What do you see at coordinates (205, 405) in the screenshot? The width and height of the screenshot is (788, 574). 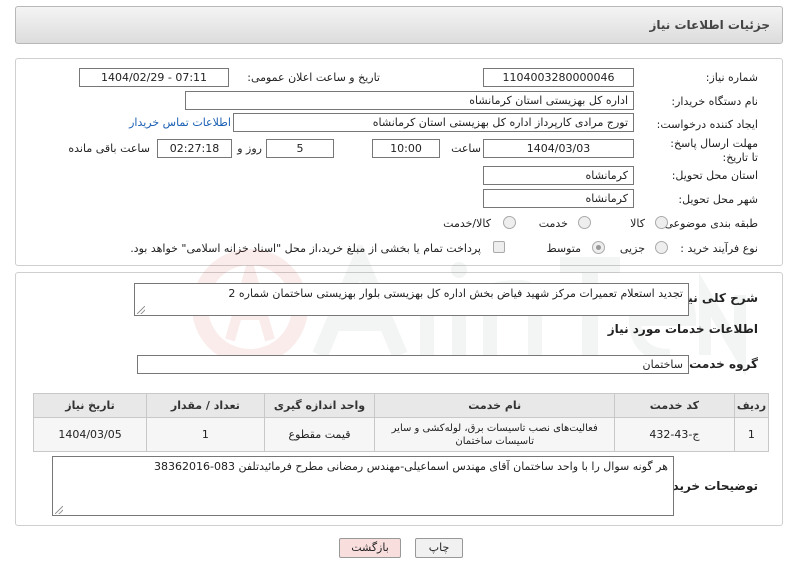 I see `col-quantity: تعداد / مقدار` at bounding box center [205, 405].